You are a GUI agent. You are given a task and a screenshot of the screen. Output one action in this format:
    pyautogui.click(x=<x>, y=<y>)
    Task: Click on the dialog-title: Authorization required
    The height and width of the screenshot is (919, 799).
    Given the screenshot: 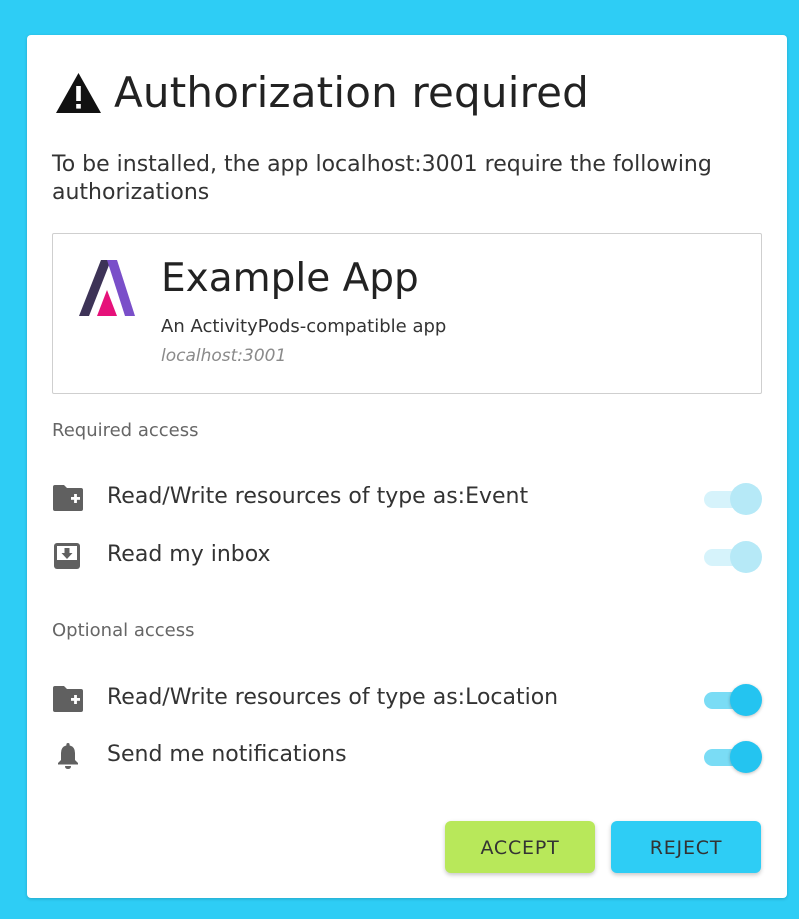 What is the action you would take?
    pyautogui.click(x=352, y=92)
    